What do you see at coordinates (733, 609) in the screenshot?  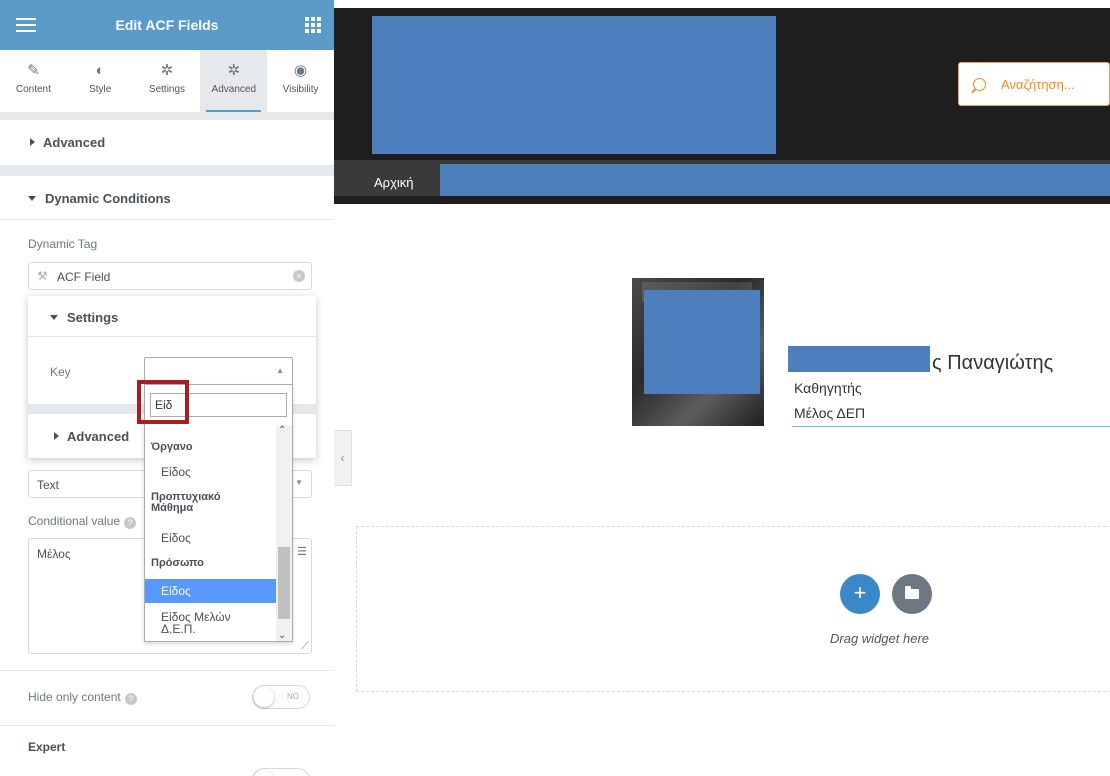 I see `widget-drop-area` at bounding box center [733, 609].